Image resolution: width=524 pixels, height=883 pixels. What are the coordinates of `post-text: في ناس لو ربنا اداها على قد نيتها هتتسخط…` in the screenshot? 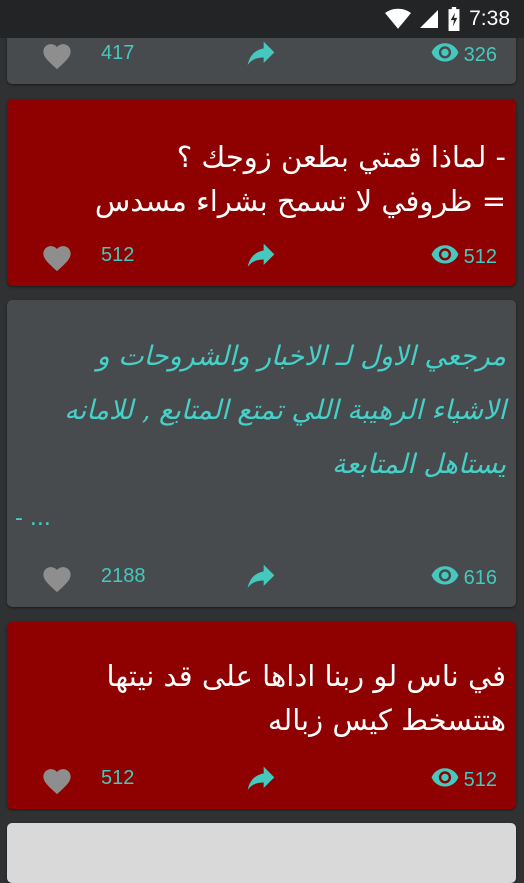 It's located at (306, 698).